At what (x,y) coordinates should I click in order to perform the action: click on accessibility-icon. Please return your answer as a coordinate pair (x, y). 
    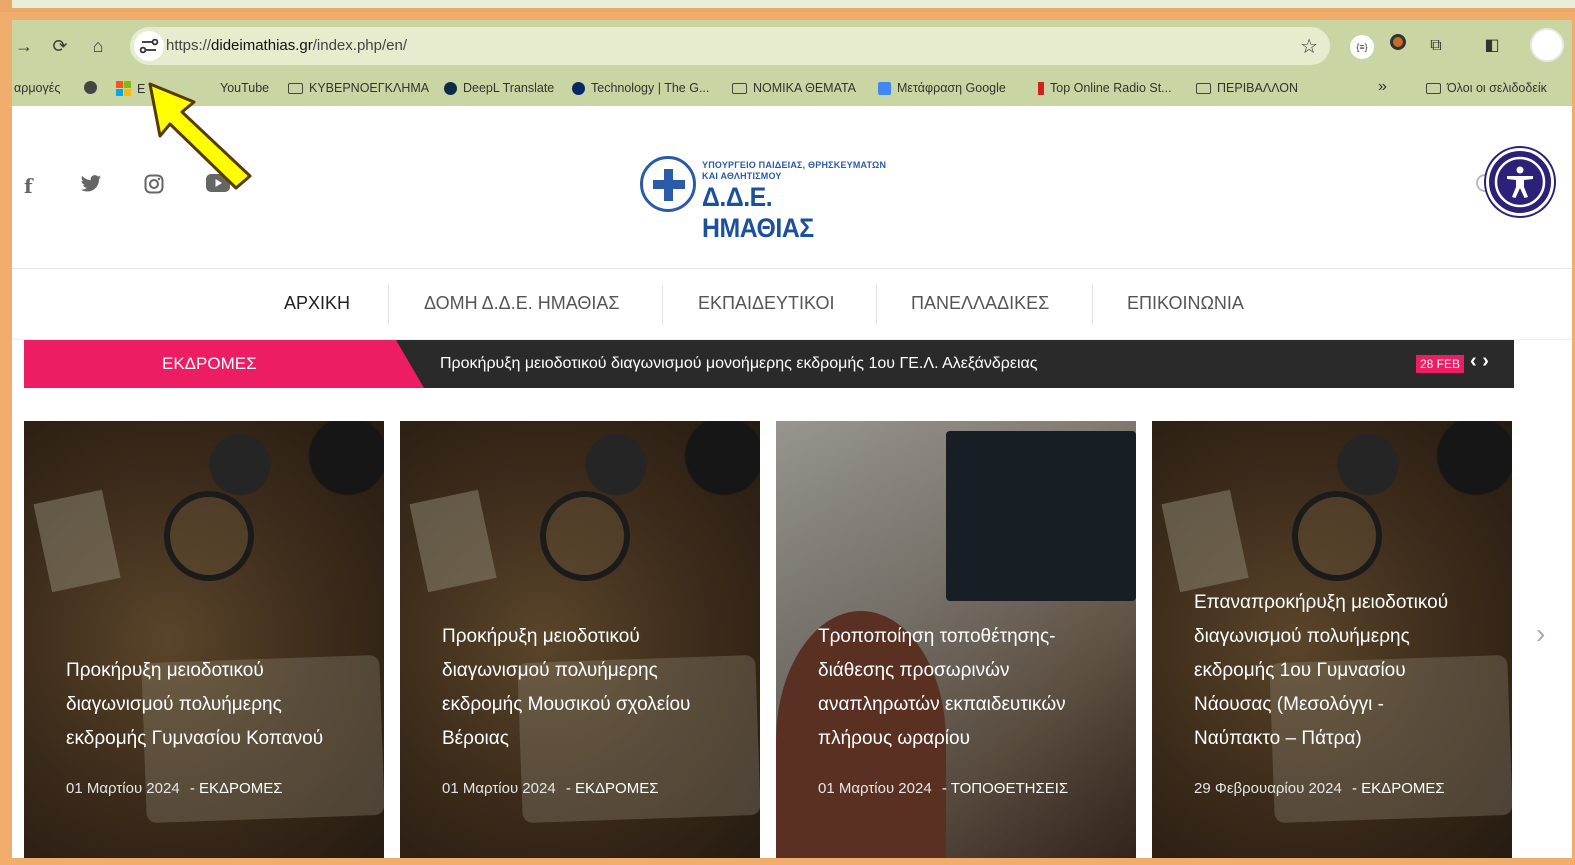
    Looking at the image, I should click on (1520, 182).